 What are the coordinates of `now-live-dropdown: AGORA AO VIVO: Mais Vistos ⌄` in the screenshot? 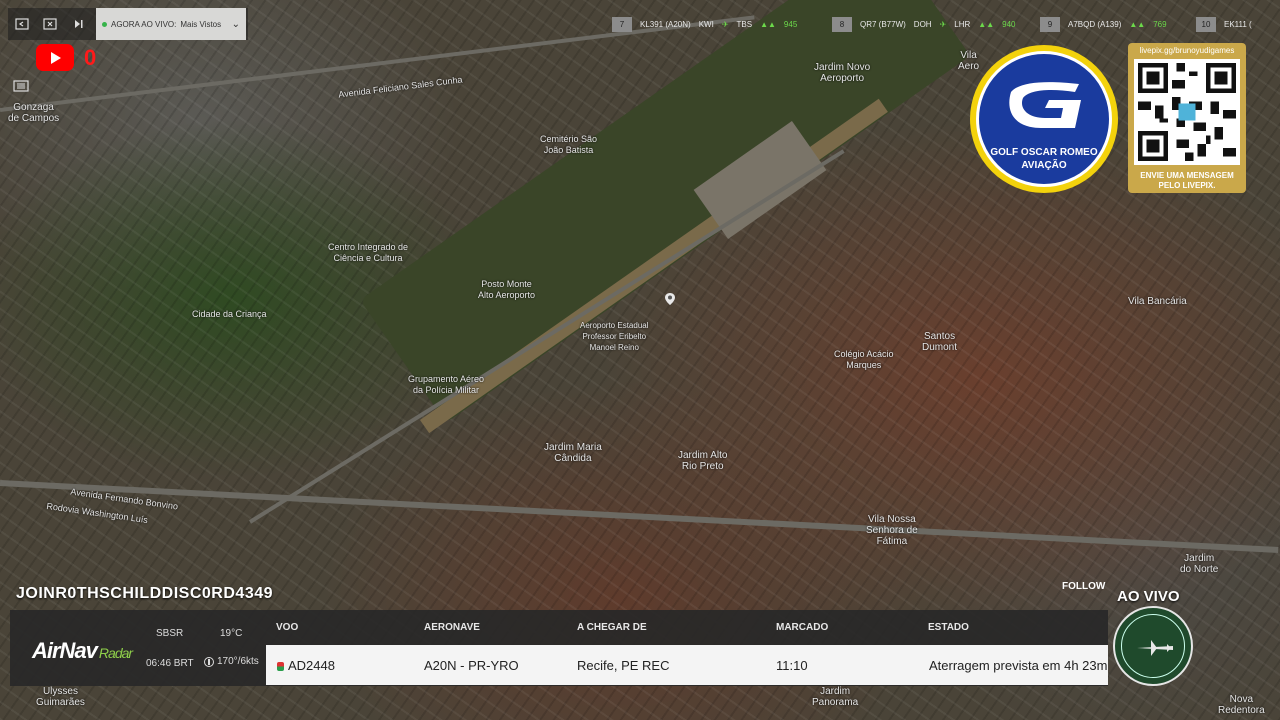 It's located at (171, 24).